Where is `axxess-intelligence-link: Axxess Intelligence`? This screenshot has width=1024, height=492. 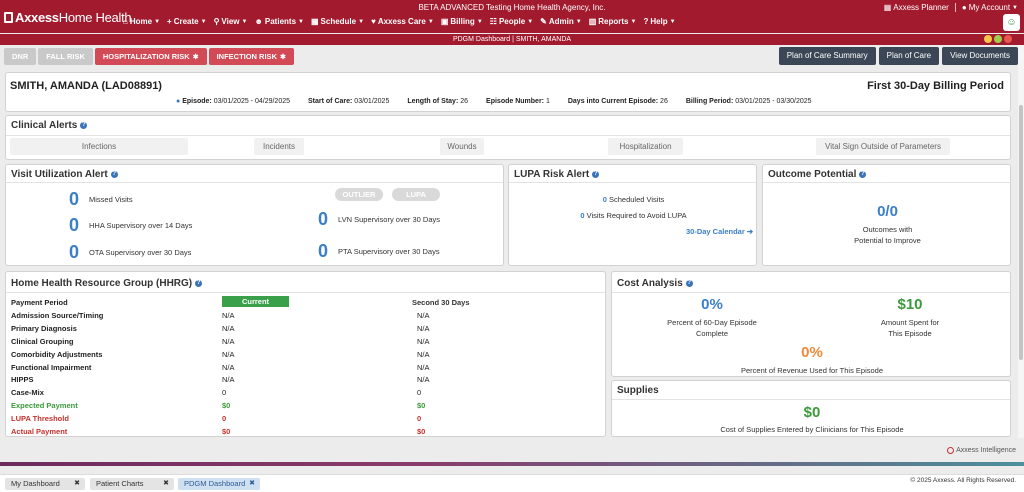 axxess-intelligence-link: Axxess Intelligence is located at coordinates (981, 450).